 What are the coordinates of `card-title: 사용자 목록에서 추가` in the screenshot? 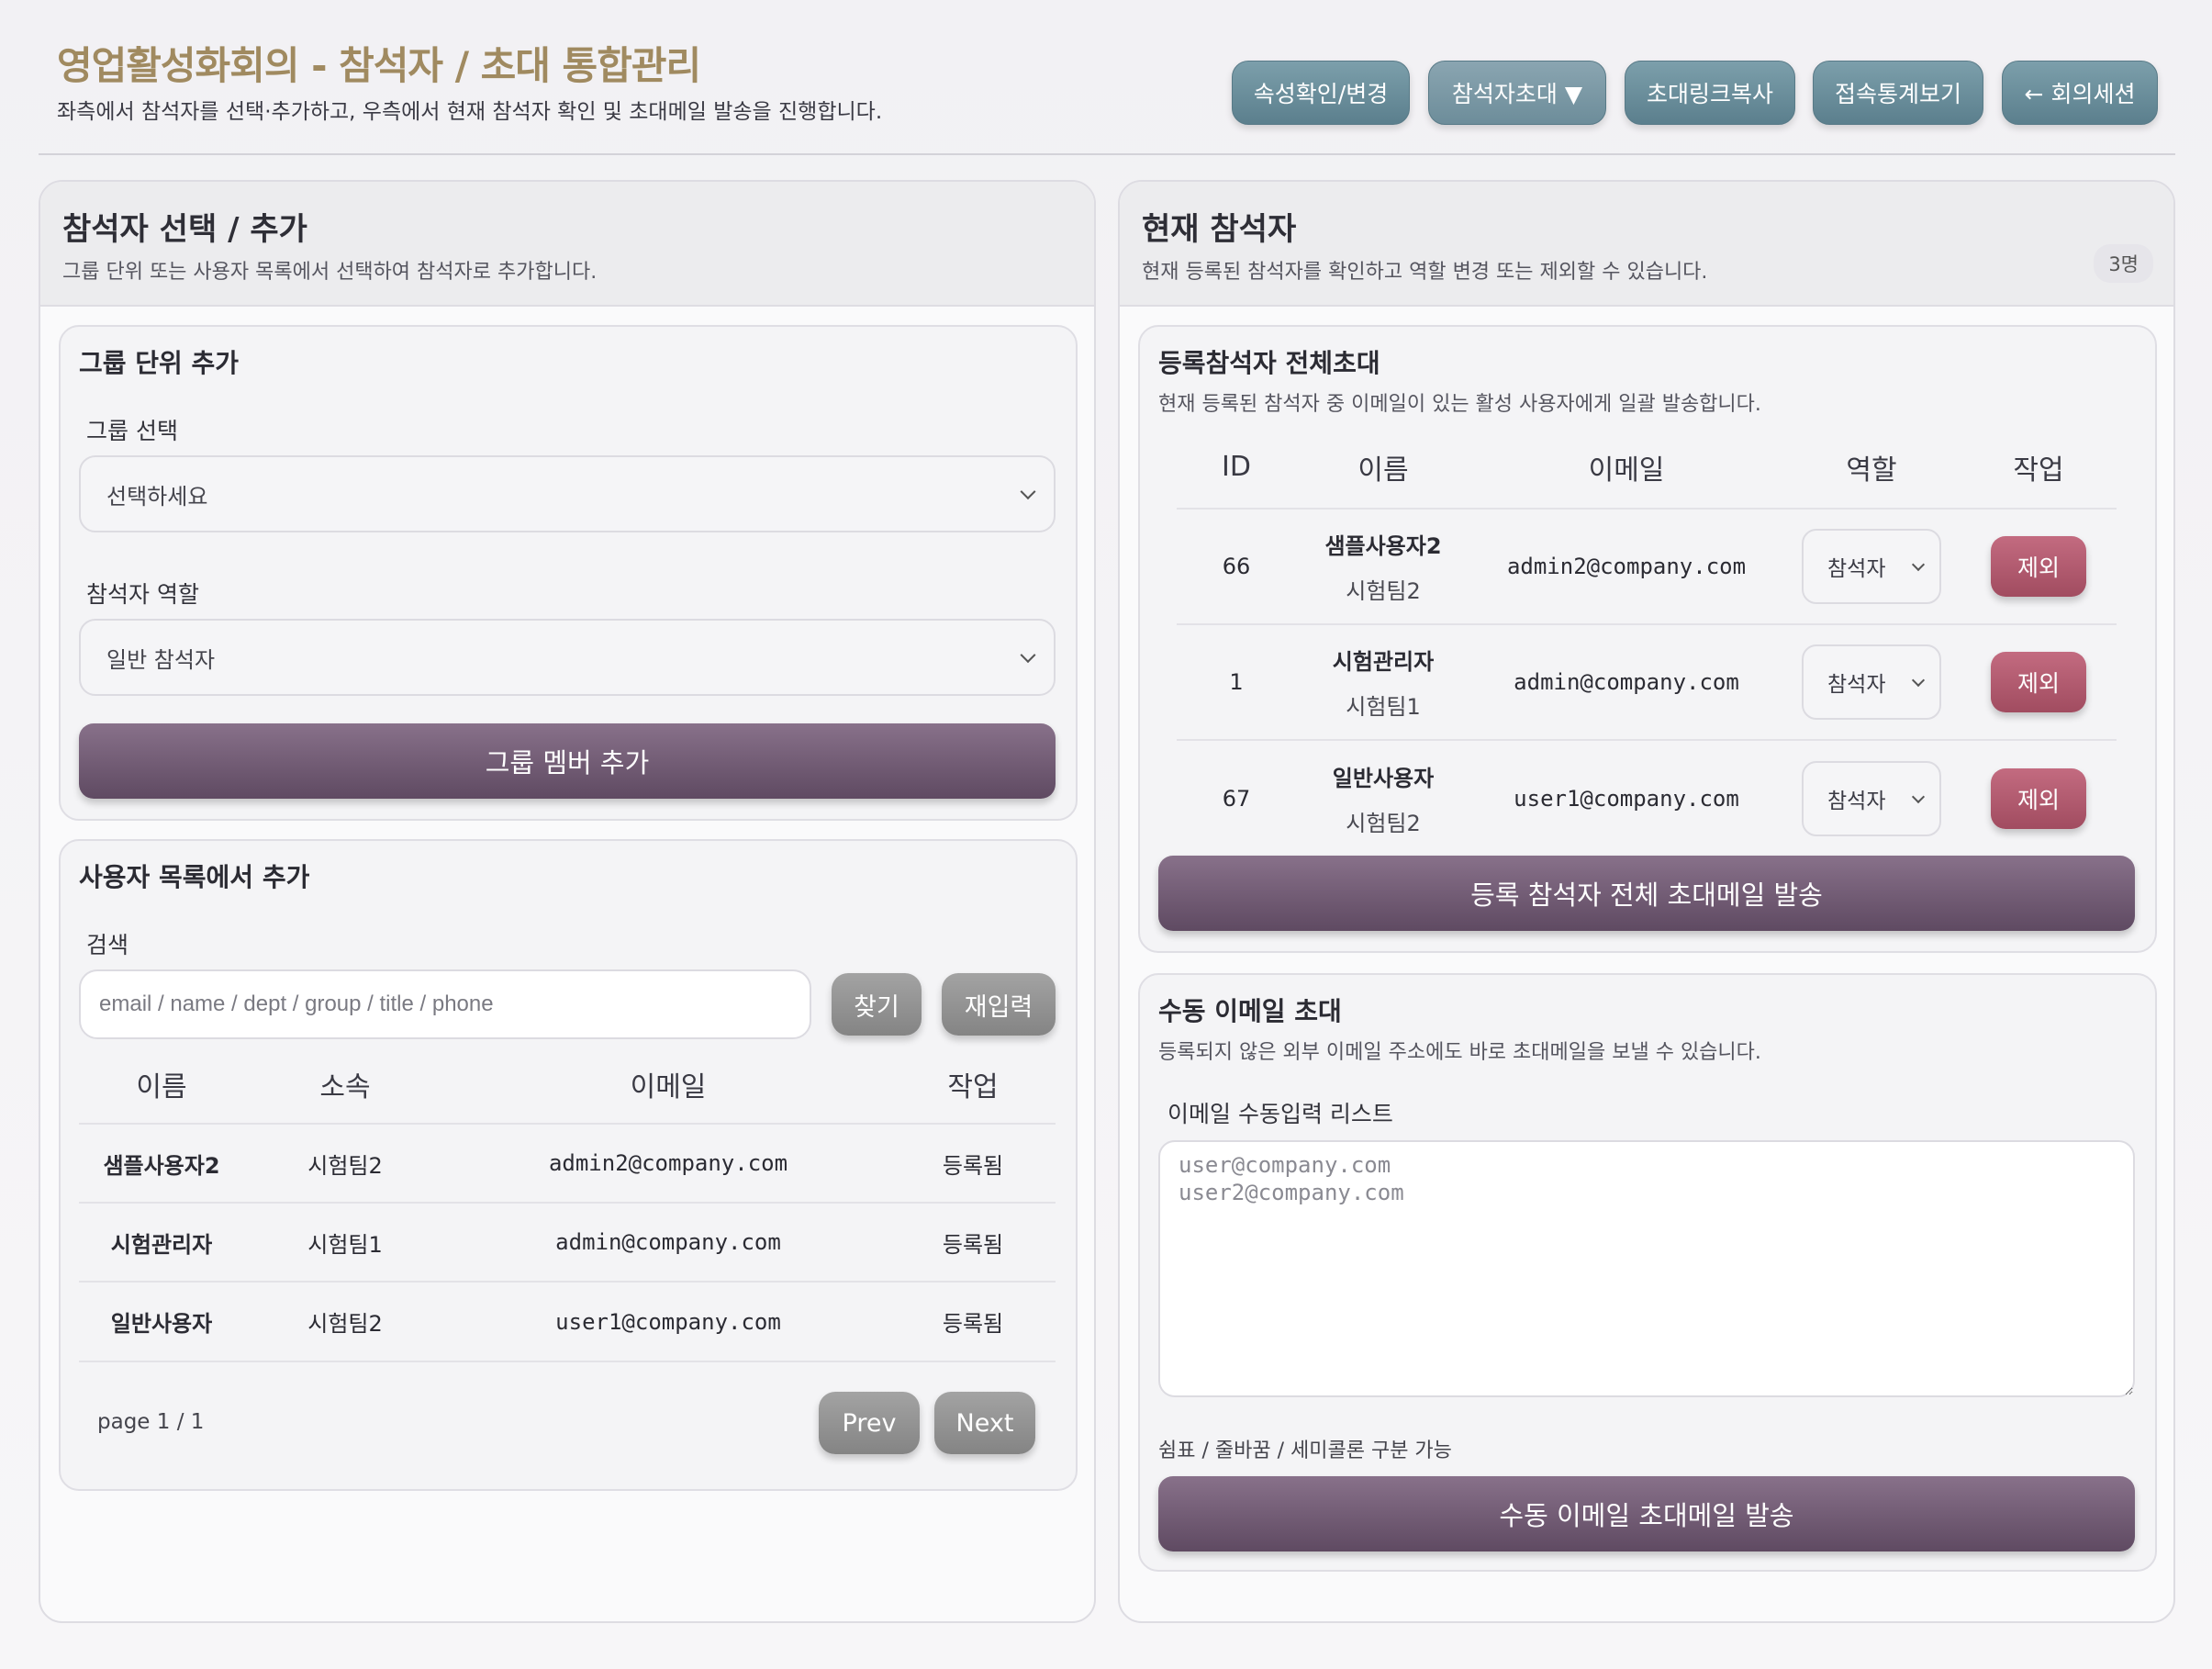 It's located at (194, 877).